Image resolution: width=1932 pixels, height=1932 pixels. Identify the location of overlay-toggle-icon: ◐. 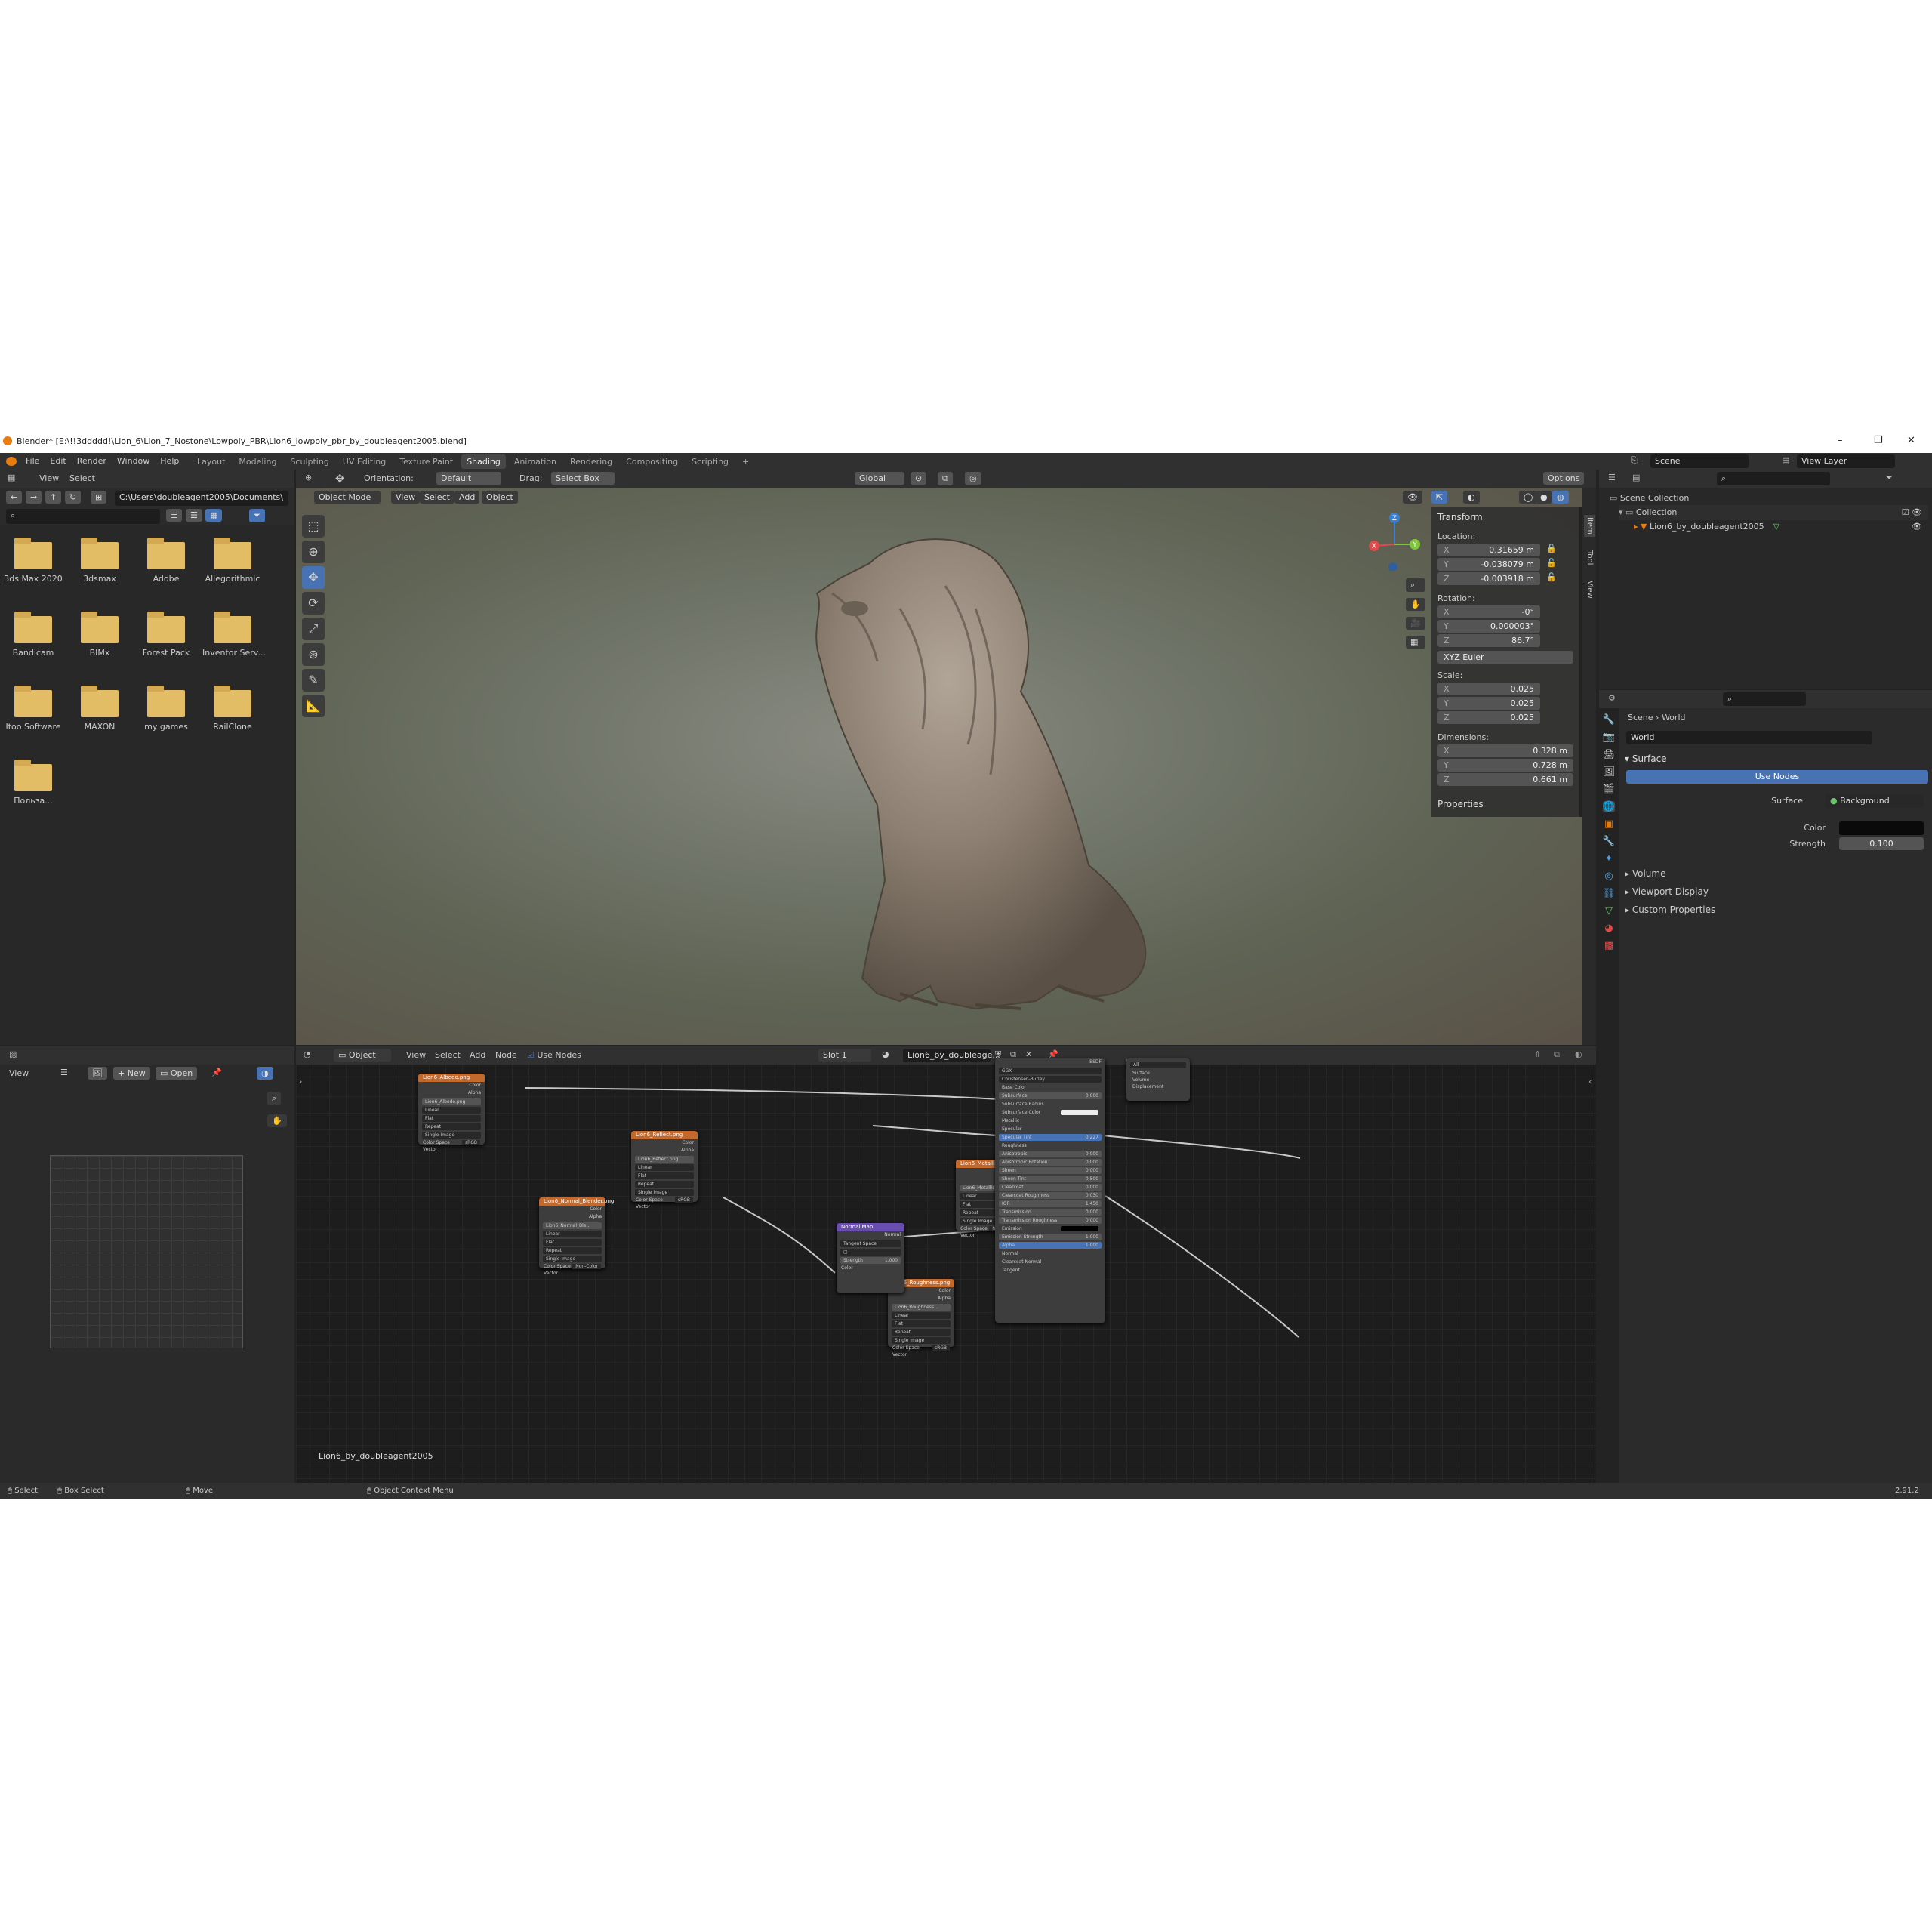
(1471, 497).